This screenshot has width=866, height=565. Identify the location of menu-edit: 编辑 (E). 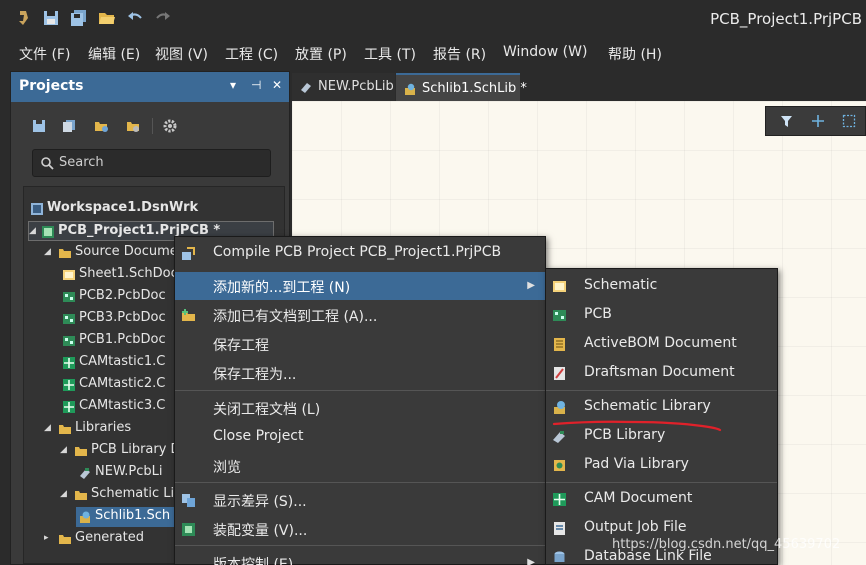
(114, 54).